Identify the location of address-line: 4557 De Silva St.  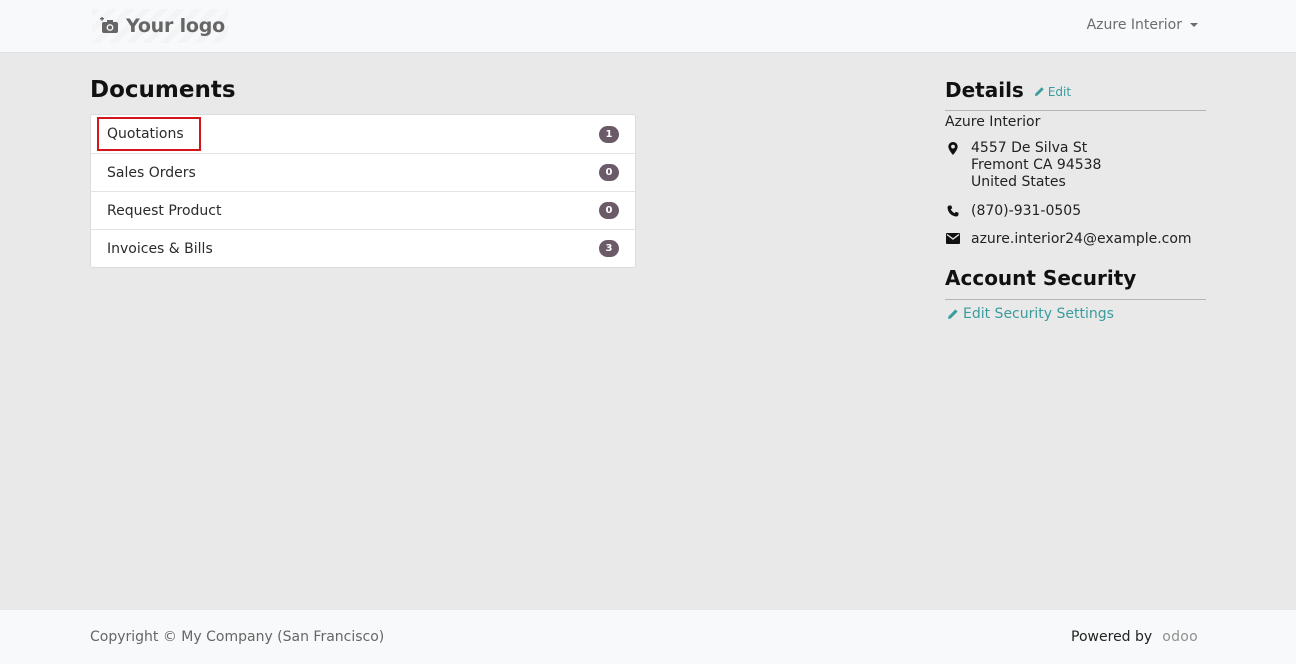
(1029, 148).